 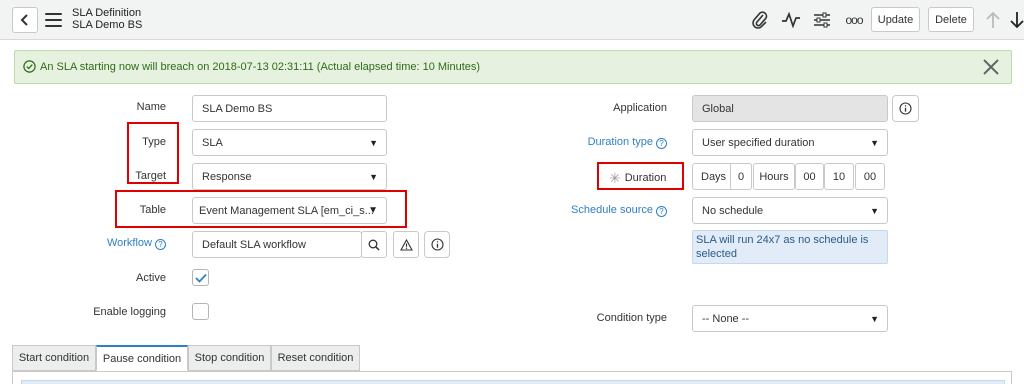 What do you see at coordinates (151, 278) in the screenshot?
I see `active-label: Active` at bounding box center [151, 278].